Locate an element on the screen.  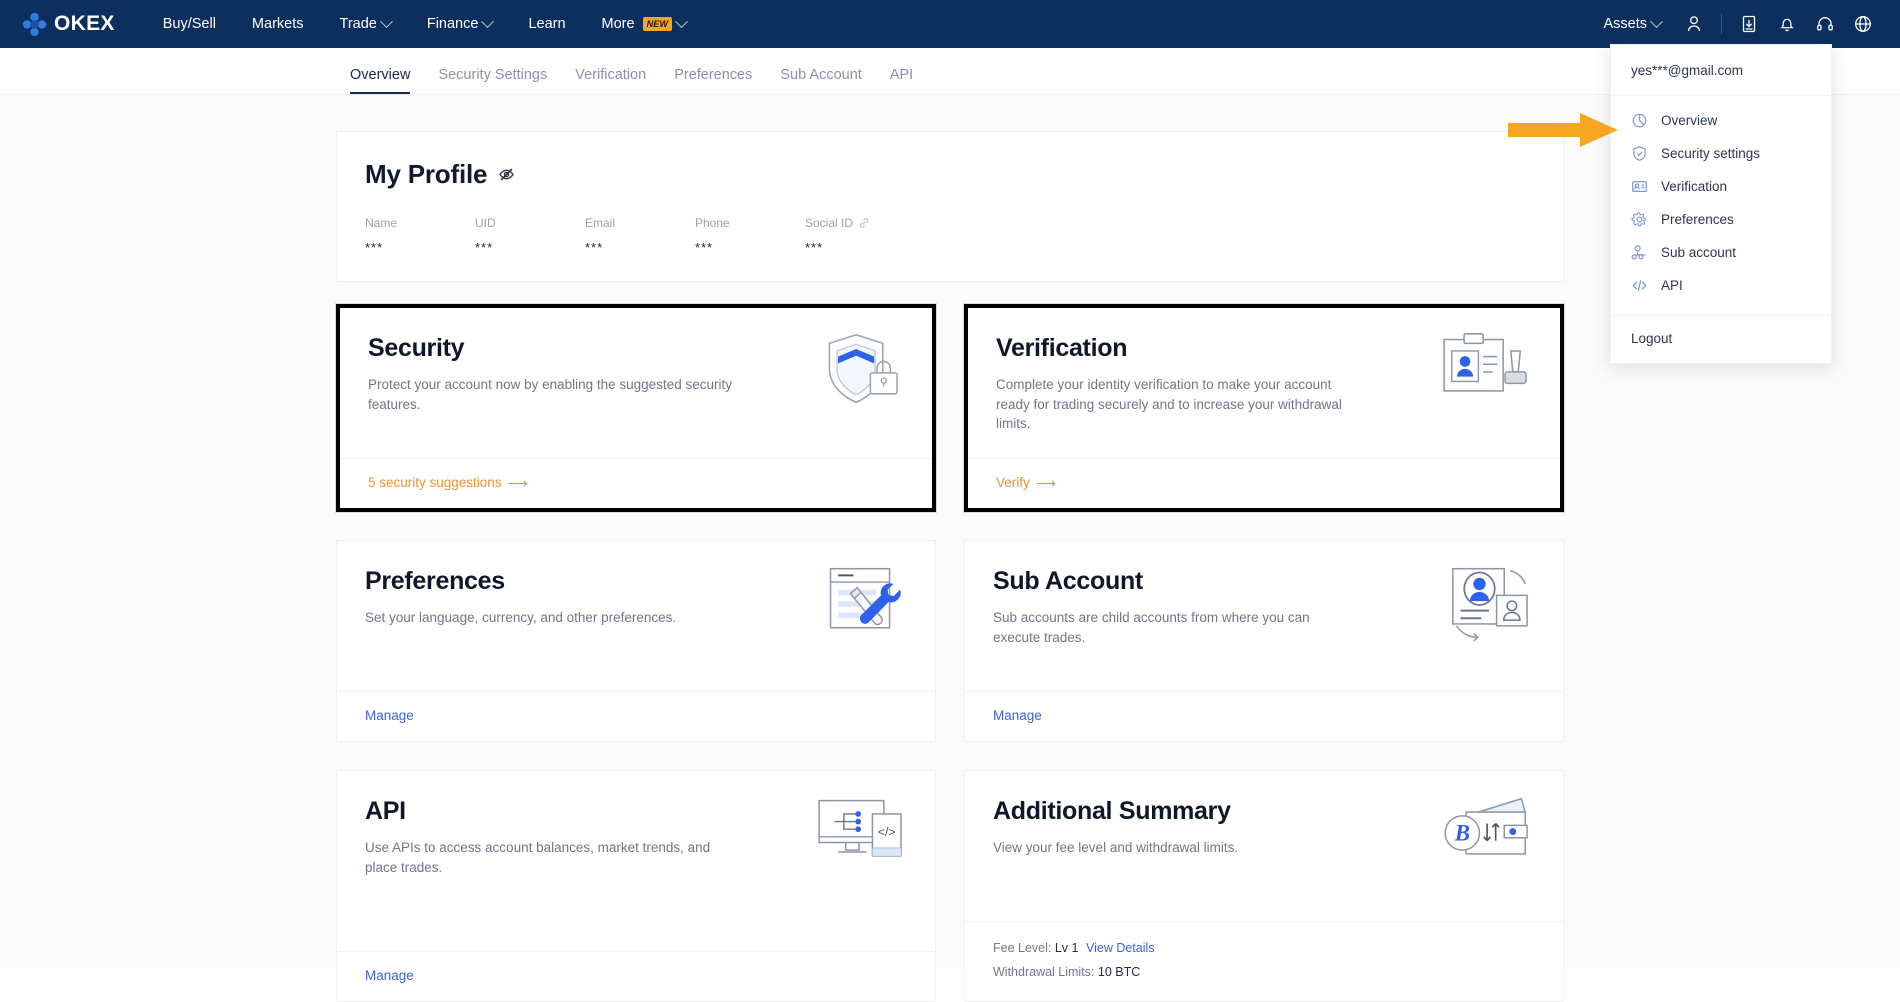
nav-label: Learn is located at coordinates (547, 24).